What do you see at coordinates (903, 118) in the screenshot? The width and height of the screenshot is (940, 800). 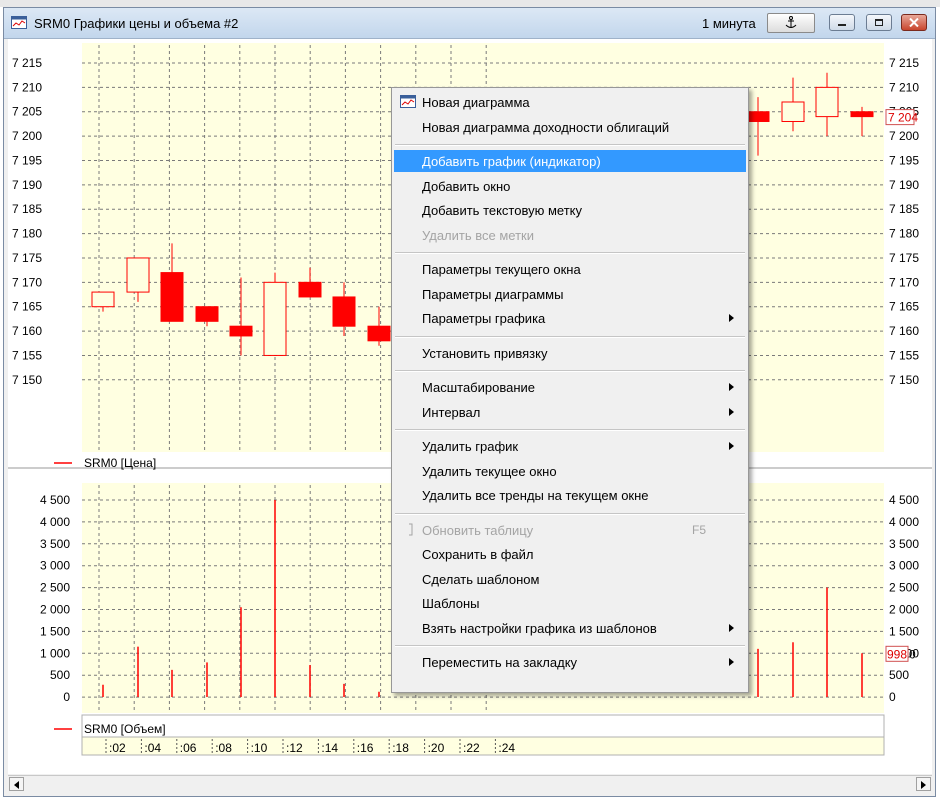 I see `last-price-label: 7 204` at bounding box center [903, 118].